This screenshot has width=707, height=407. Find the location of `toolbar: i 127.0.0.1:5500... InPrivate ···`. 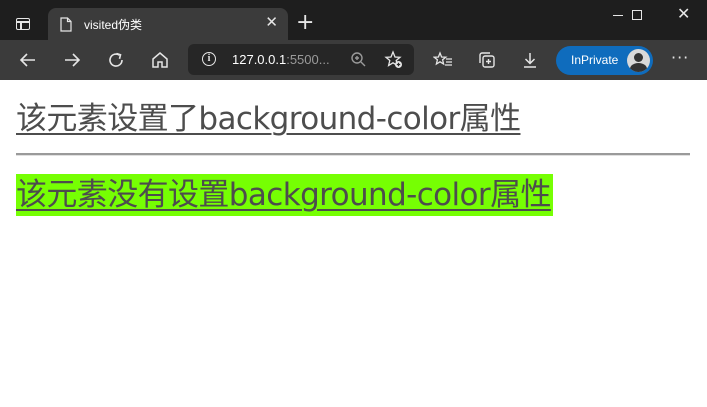

toolbar: i 127.0.0.1:5500... InPrivate ··· is located at coordinates (353, 60).